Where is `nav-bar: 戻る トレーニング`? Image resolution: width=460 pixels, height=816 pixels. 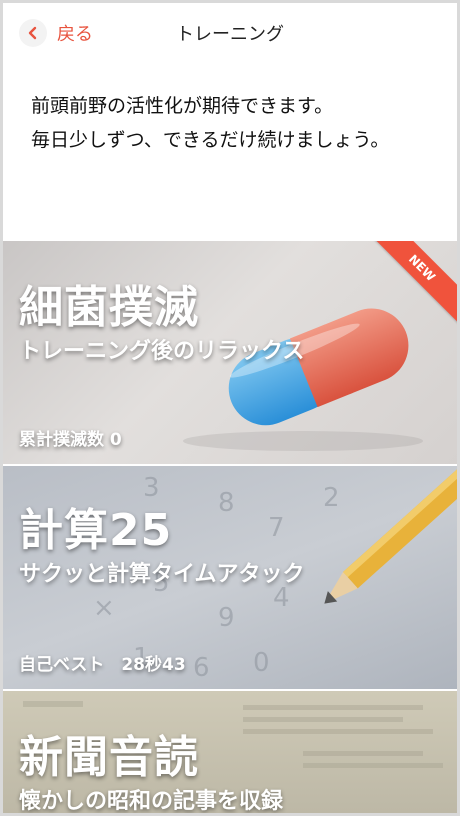 nav-bar: 戻る トレーニング is located at coordinates (230, 33).